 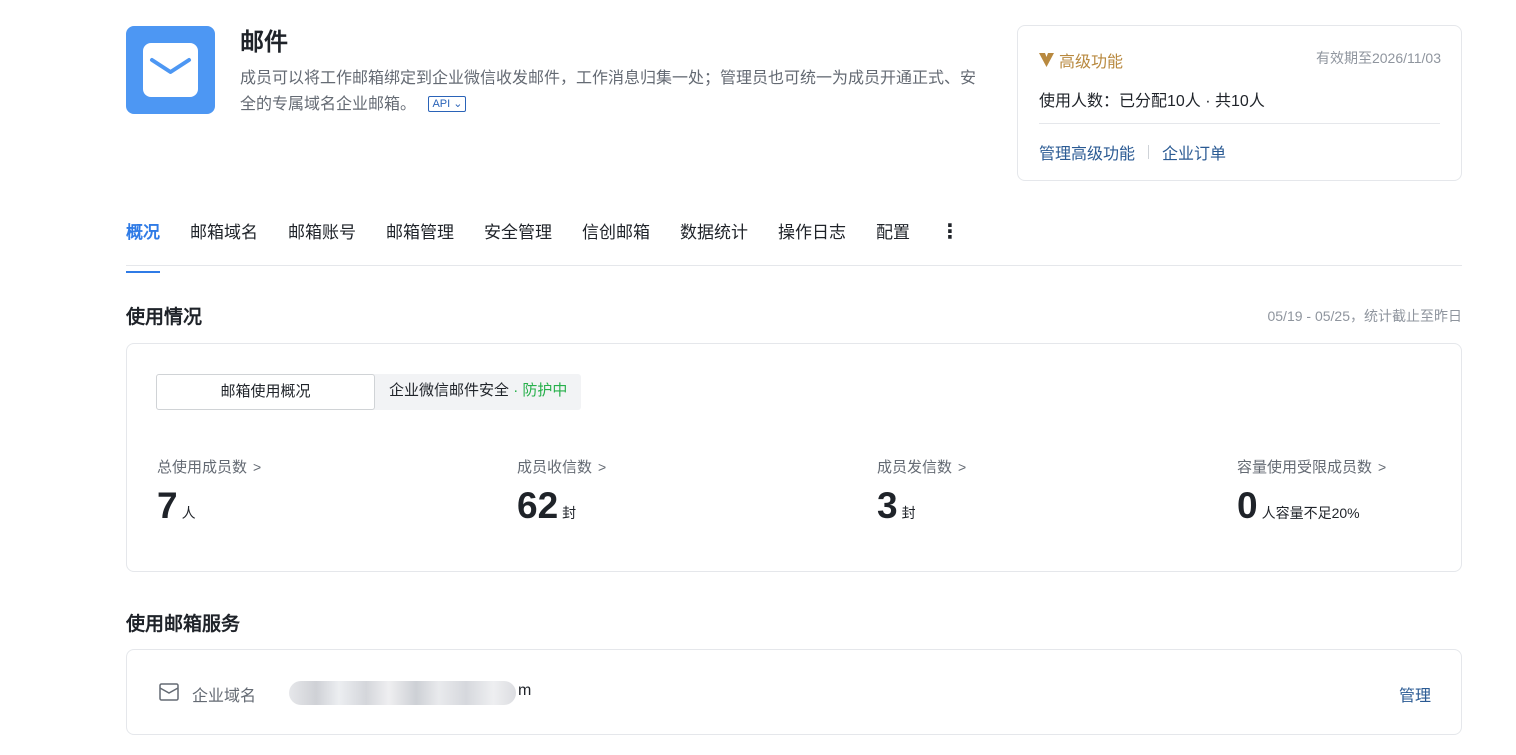 What do you see at coordinates (167, 505) in the screenshot?
I see `stat-value: 7` at bounding box center [167, 505].